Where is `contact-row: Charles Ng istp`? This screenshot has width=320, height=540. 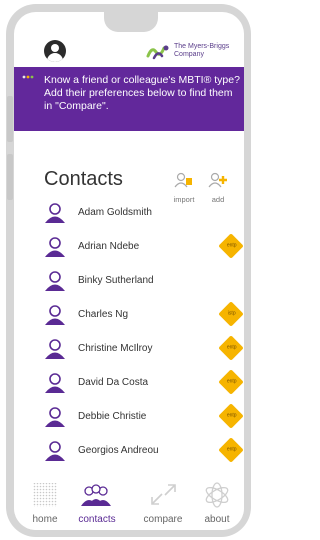 contact-row: Charles Ng istp is located at coordinates (144, 315).